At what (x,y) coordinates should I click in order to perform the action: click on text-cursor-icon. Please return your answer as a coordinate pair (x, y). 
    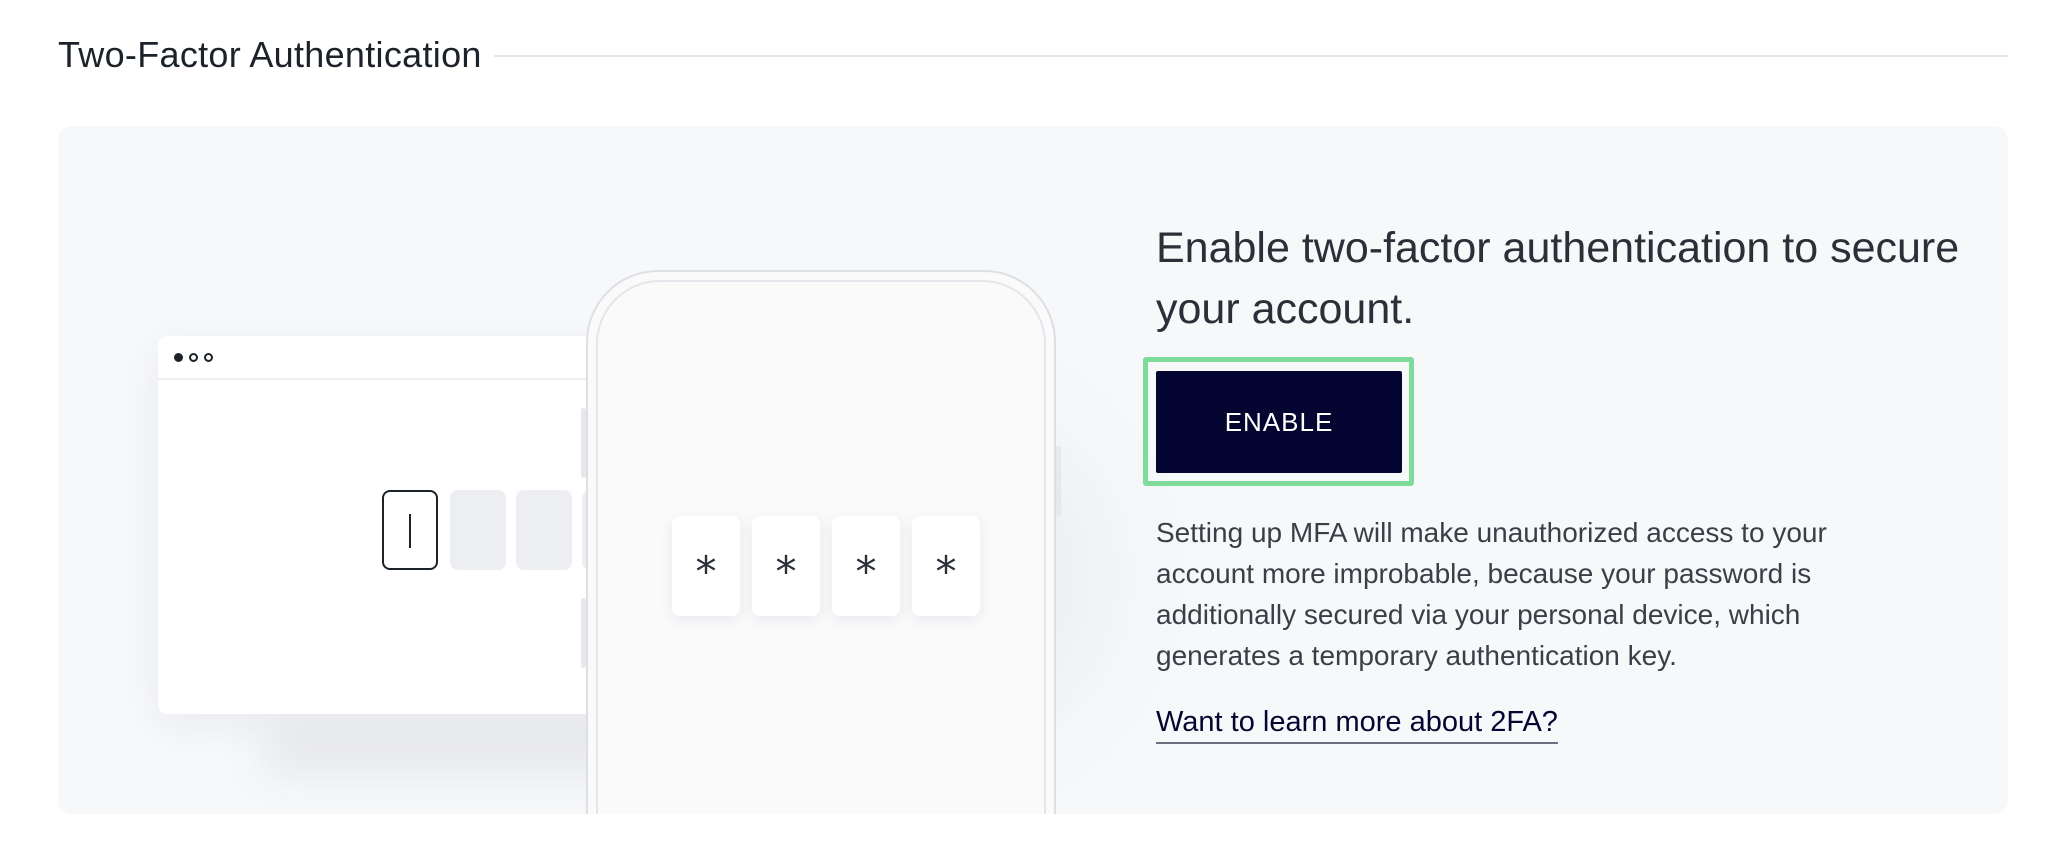
    Looking at the image, I should click on (410, 531).